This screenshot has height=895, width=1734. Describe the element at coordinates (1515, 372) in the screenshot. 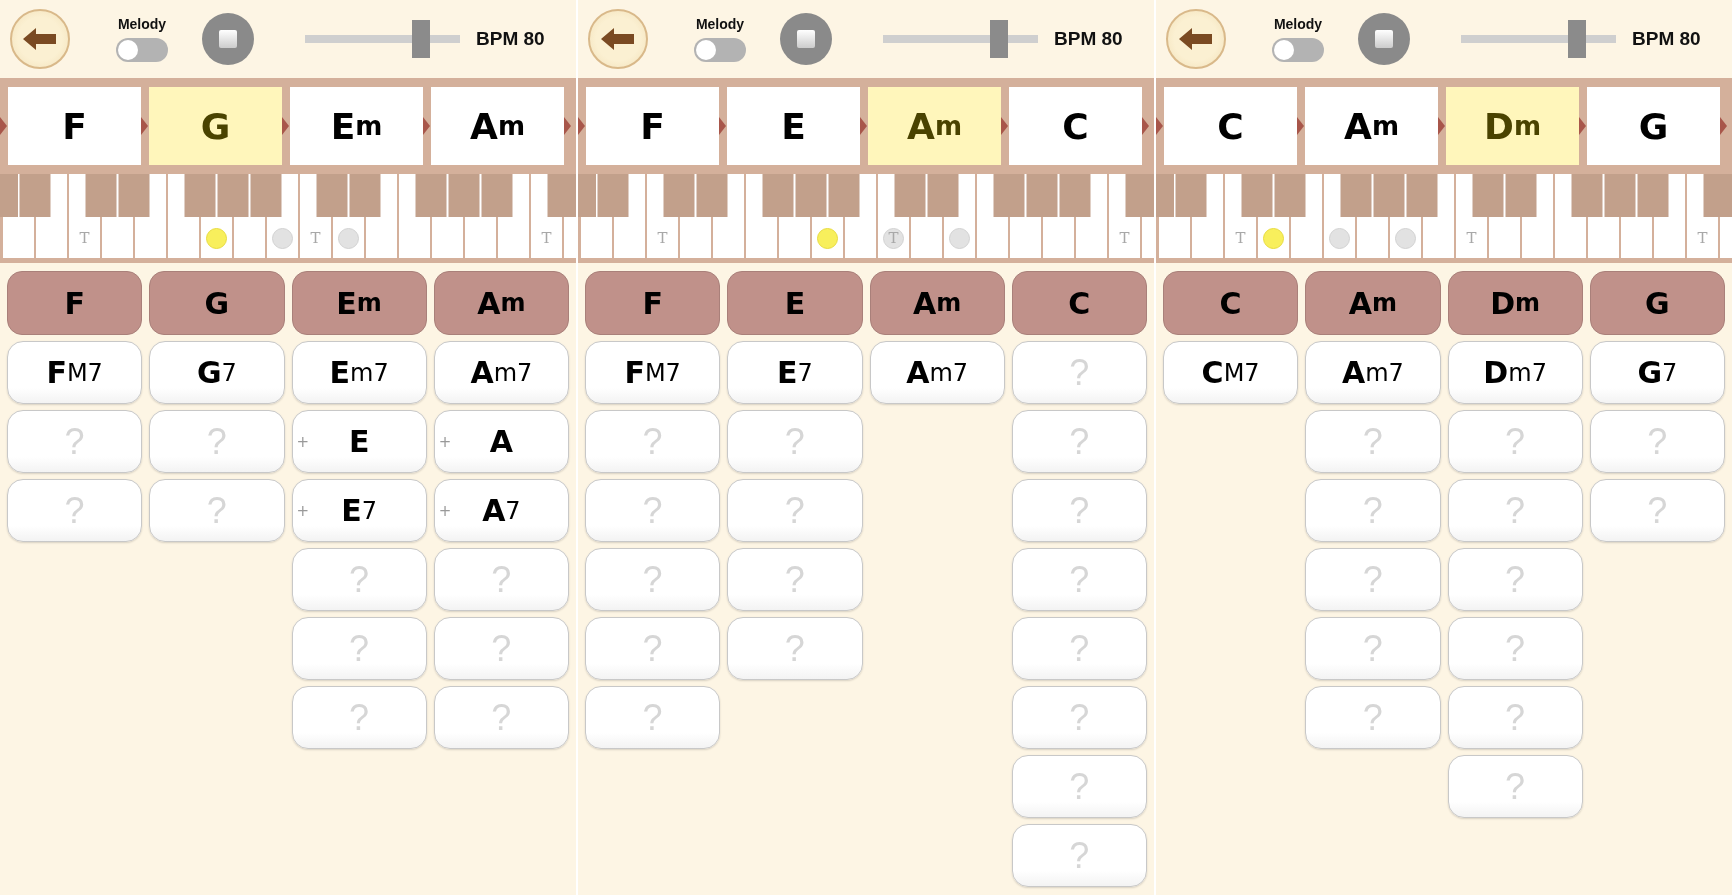

I see `chord-option: Dm7` at that location.